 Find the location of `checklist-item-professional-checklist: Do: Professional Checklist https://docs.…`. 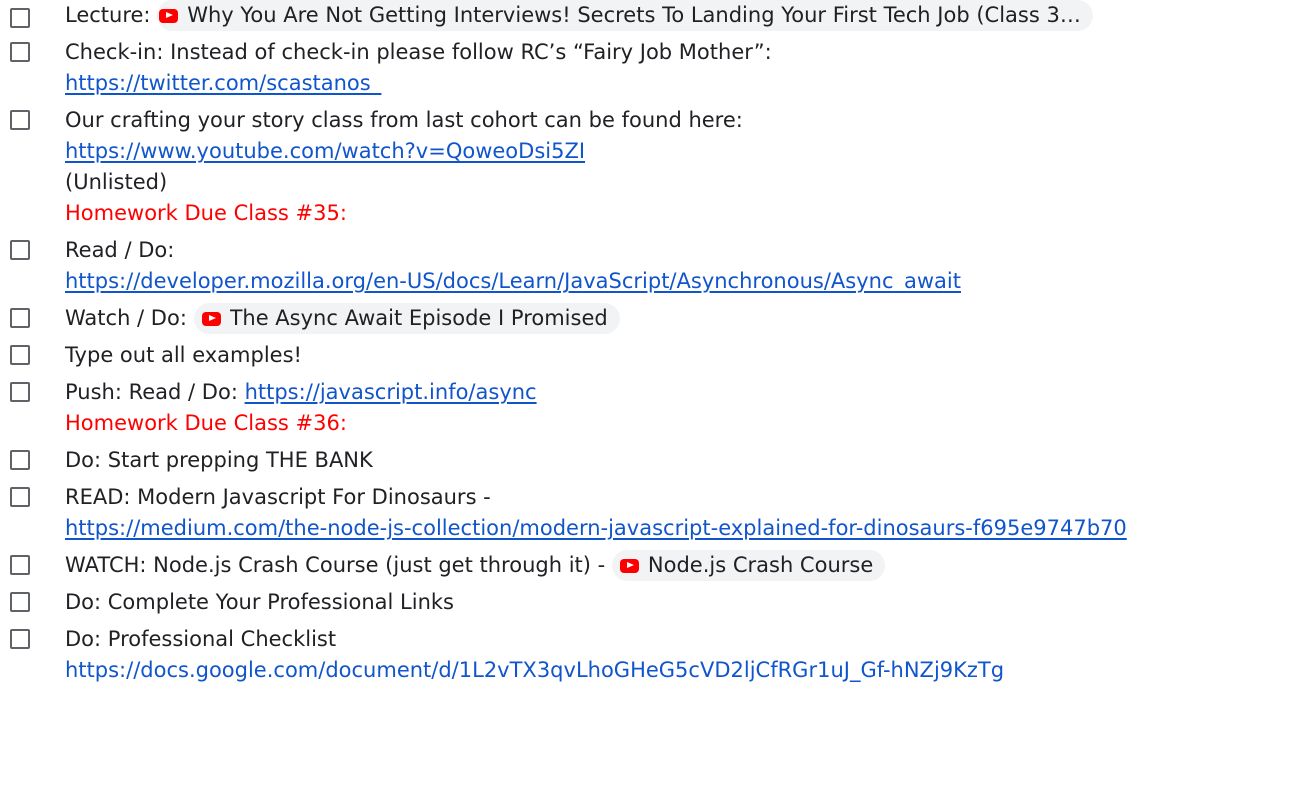

checklist-item-professional-checklist: Do: Professional Checklist https://docs.… is located at coordinates (654, 655).